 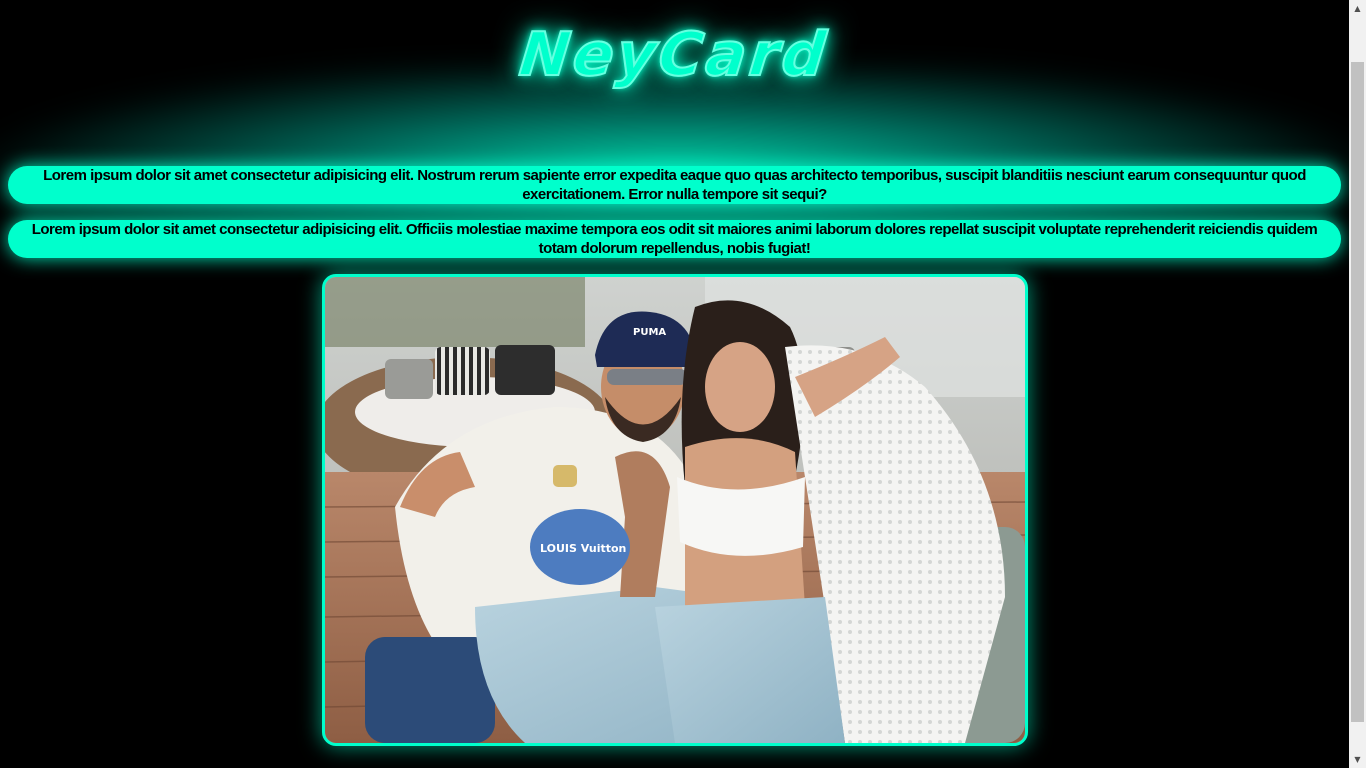 What do you see at coordinates (583, 548) in the screenshot?
I see `shirt-print-text: LOUIS Vuitton` at bounding box center [583, 548].